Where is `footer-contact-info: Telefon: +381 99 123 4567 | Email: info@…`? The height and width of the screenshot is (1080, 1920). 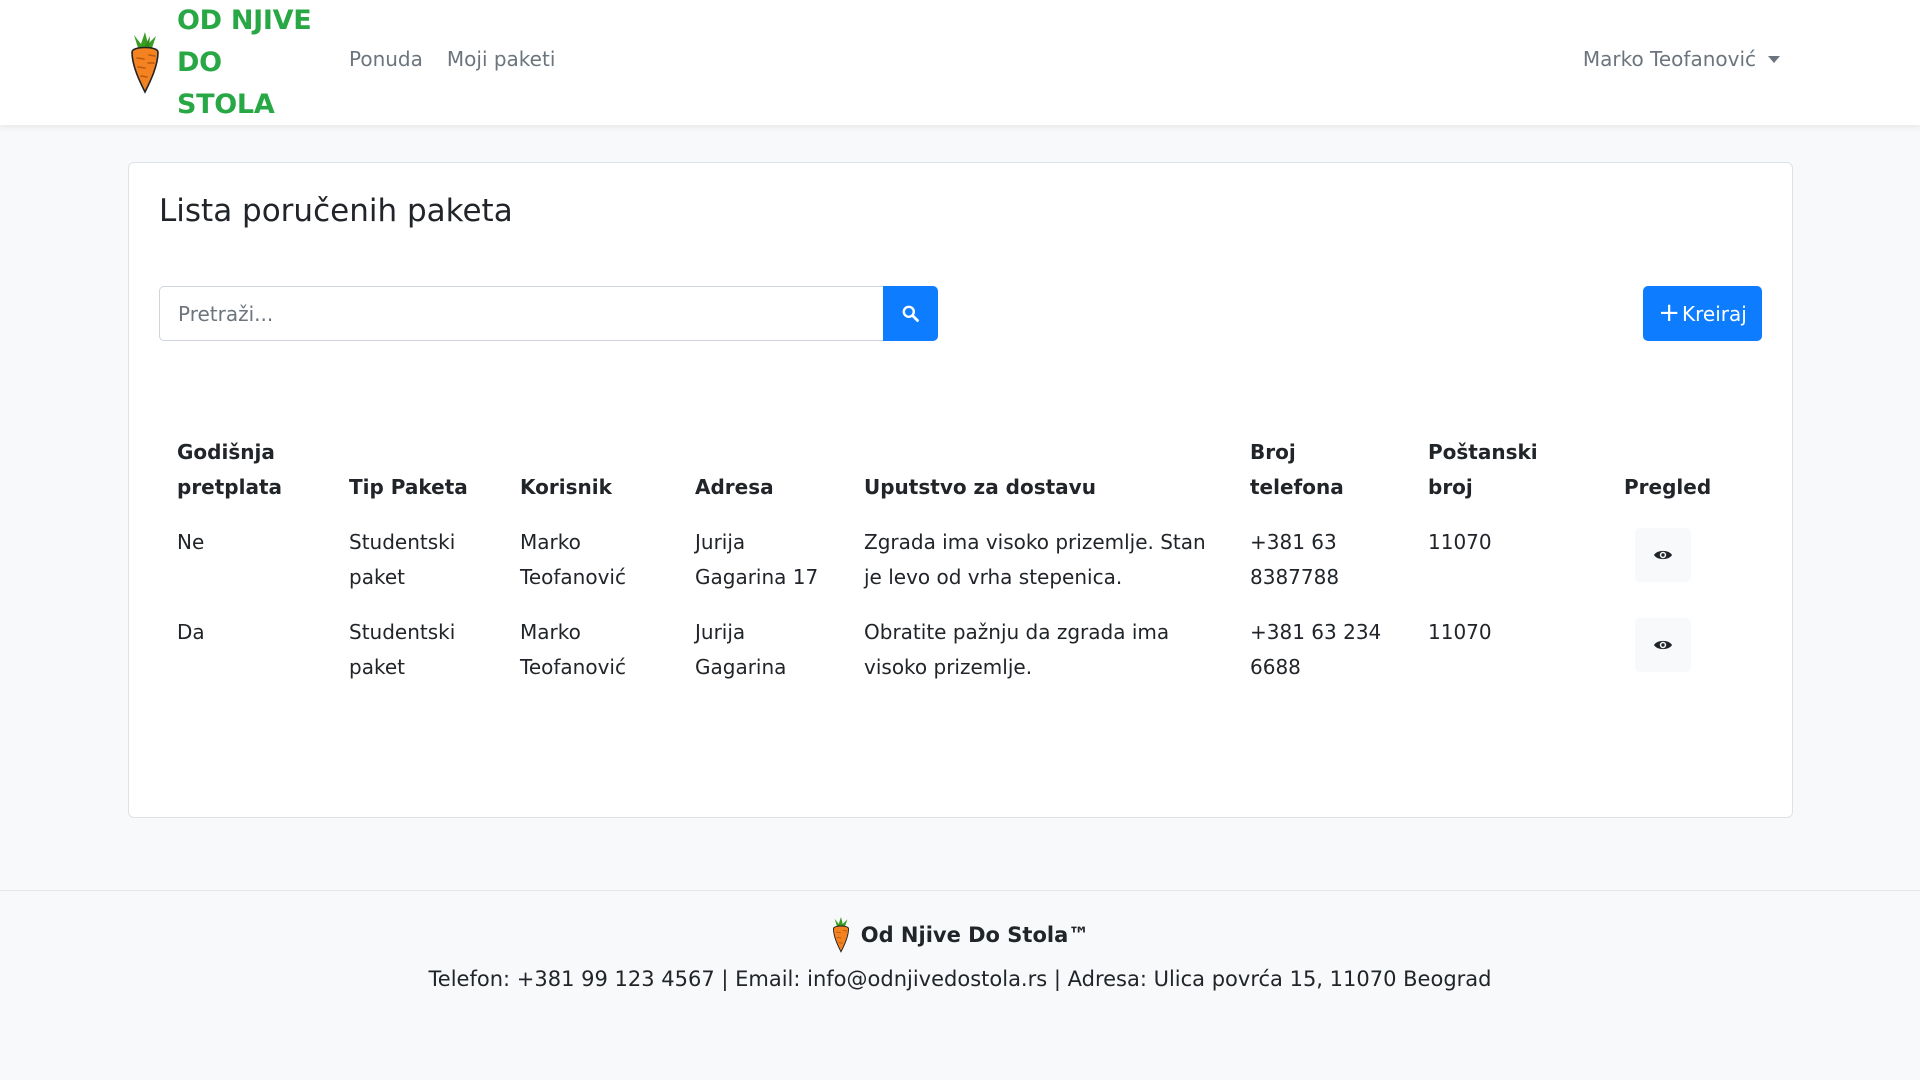 footer-contact-info: Telefon: +381 99 123 4567 | Email: info@… is located at coordinates (960, 979).